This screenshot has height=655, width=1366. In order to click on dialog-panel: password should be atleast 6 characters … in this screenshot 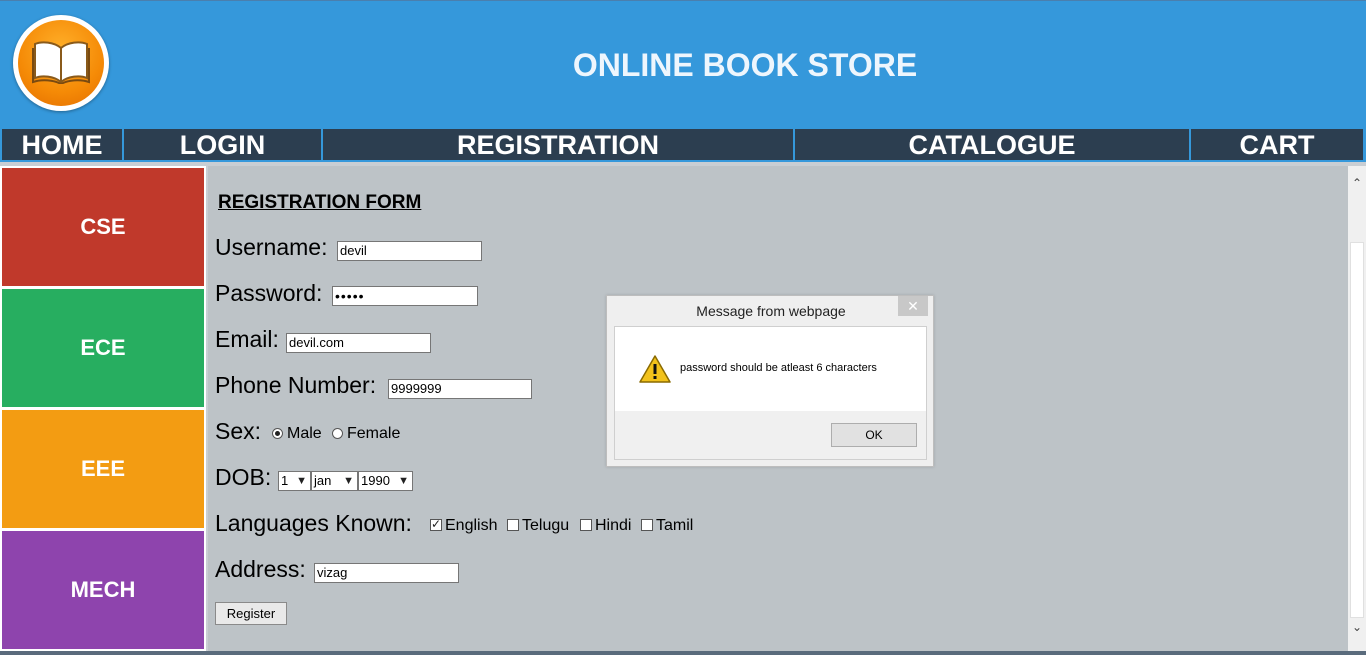, I will do `click(770, 393)`.